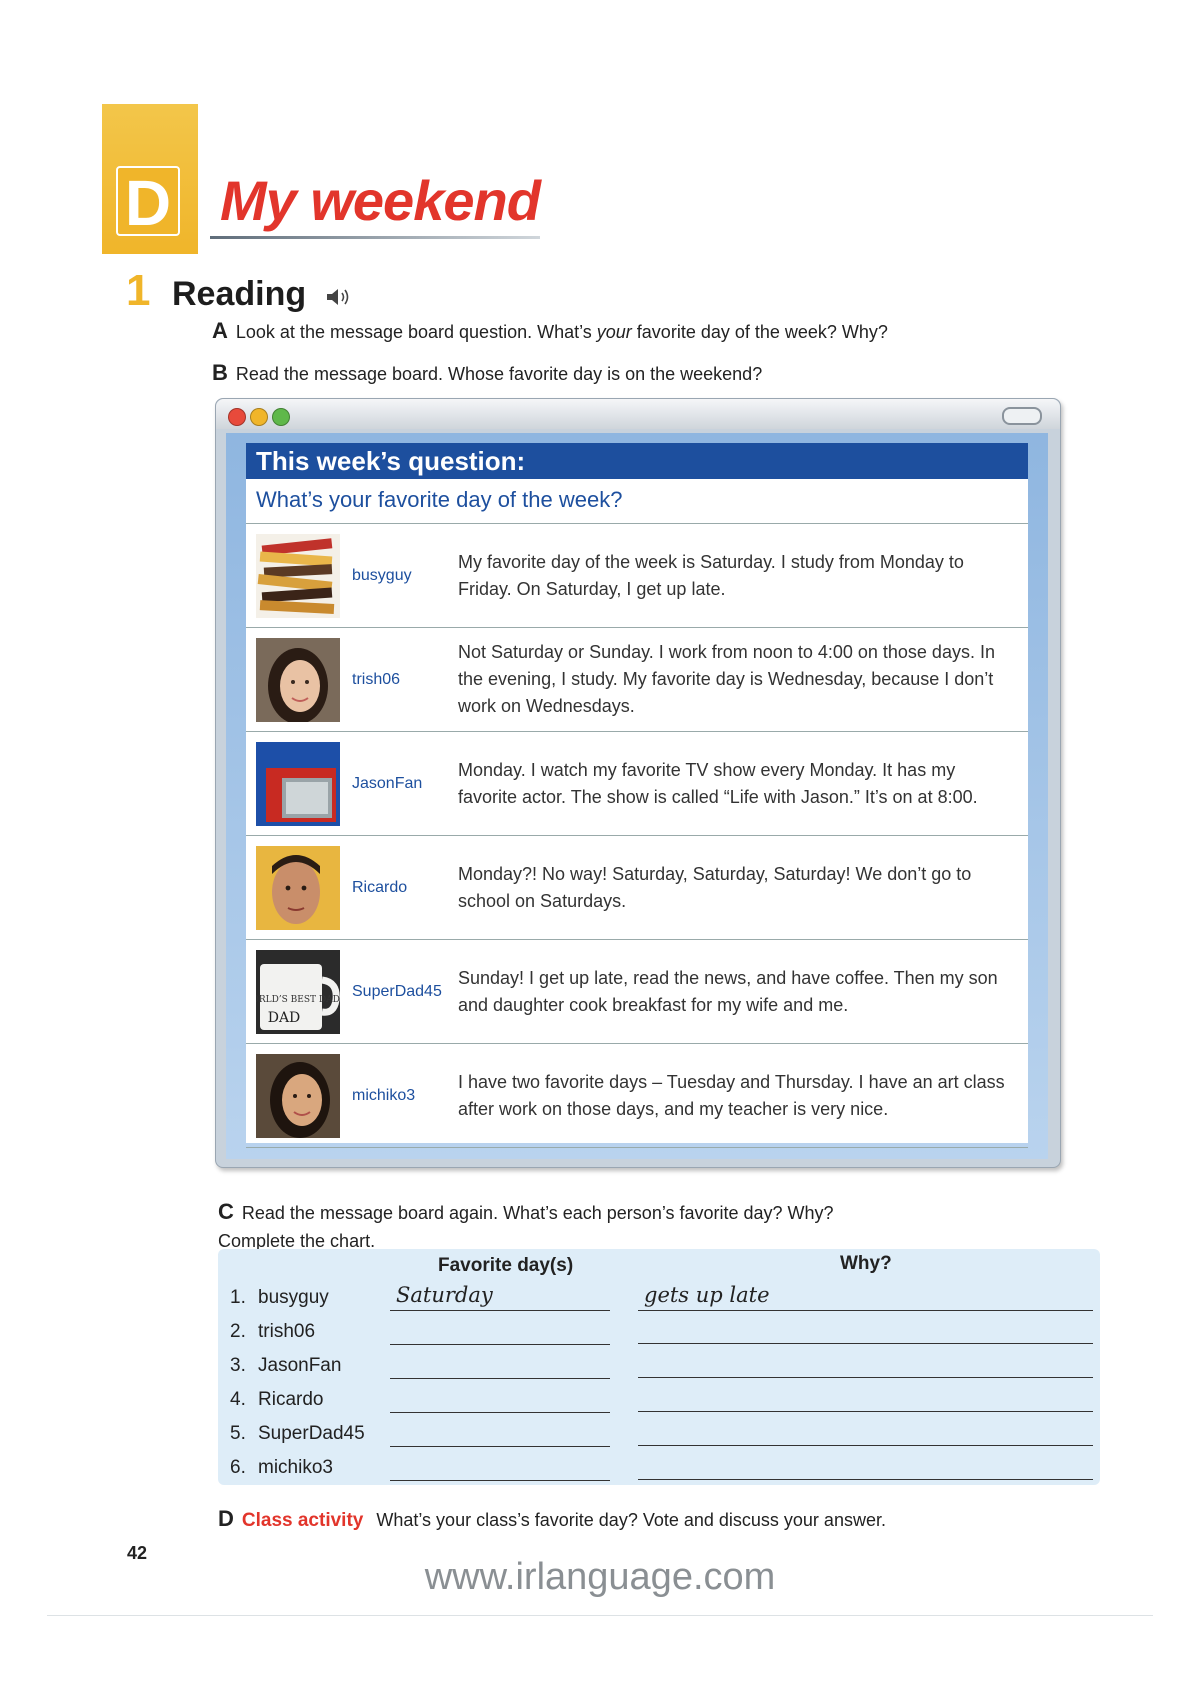  What do you see at coordinates (239, 294) in the screenshot?
I see `section-title: Reading` at bounding box center [239, 294].